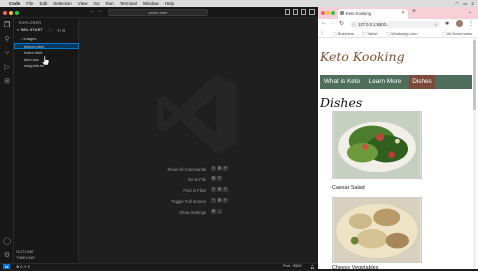 The width and height of the screenshot is (478, 271). I want to click on new-tab-icon: +, so click(414, 11).